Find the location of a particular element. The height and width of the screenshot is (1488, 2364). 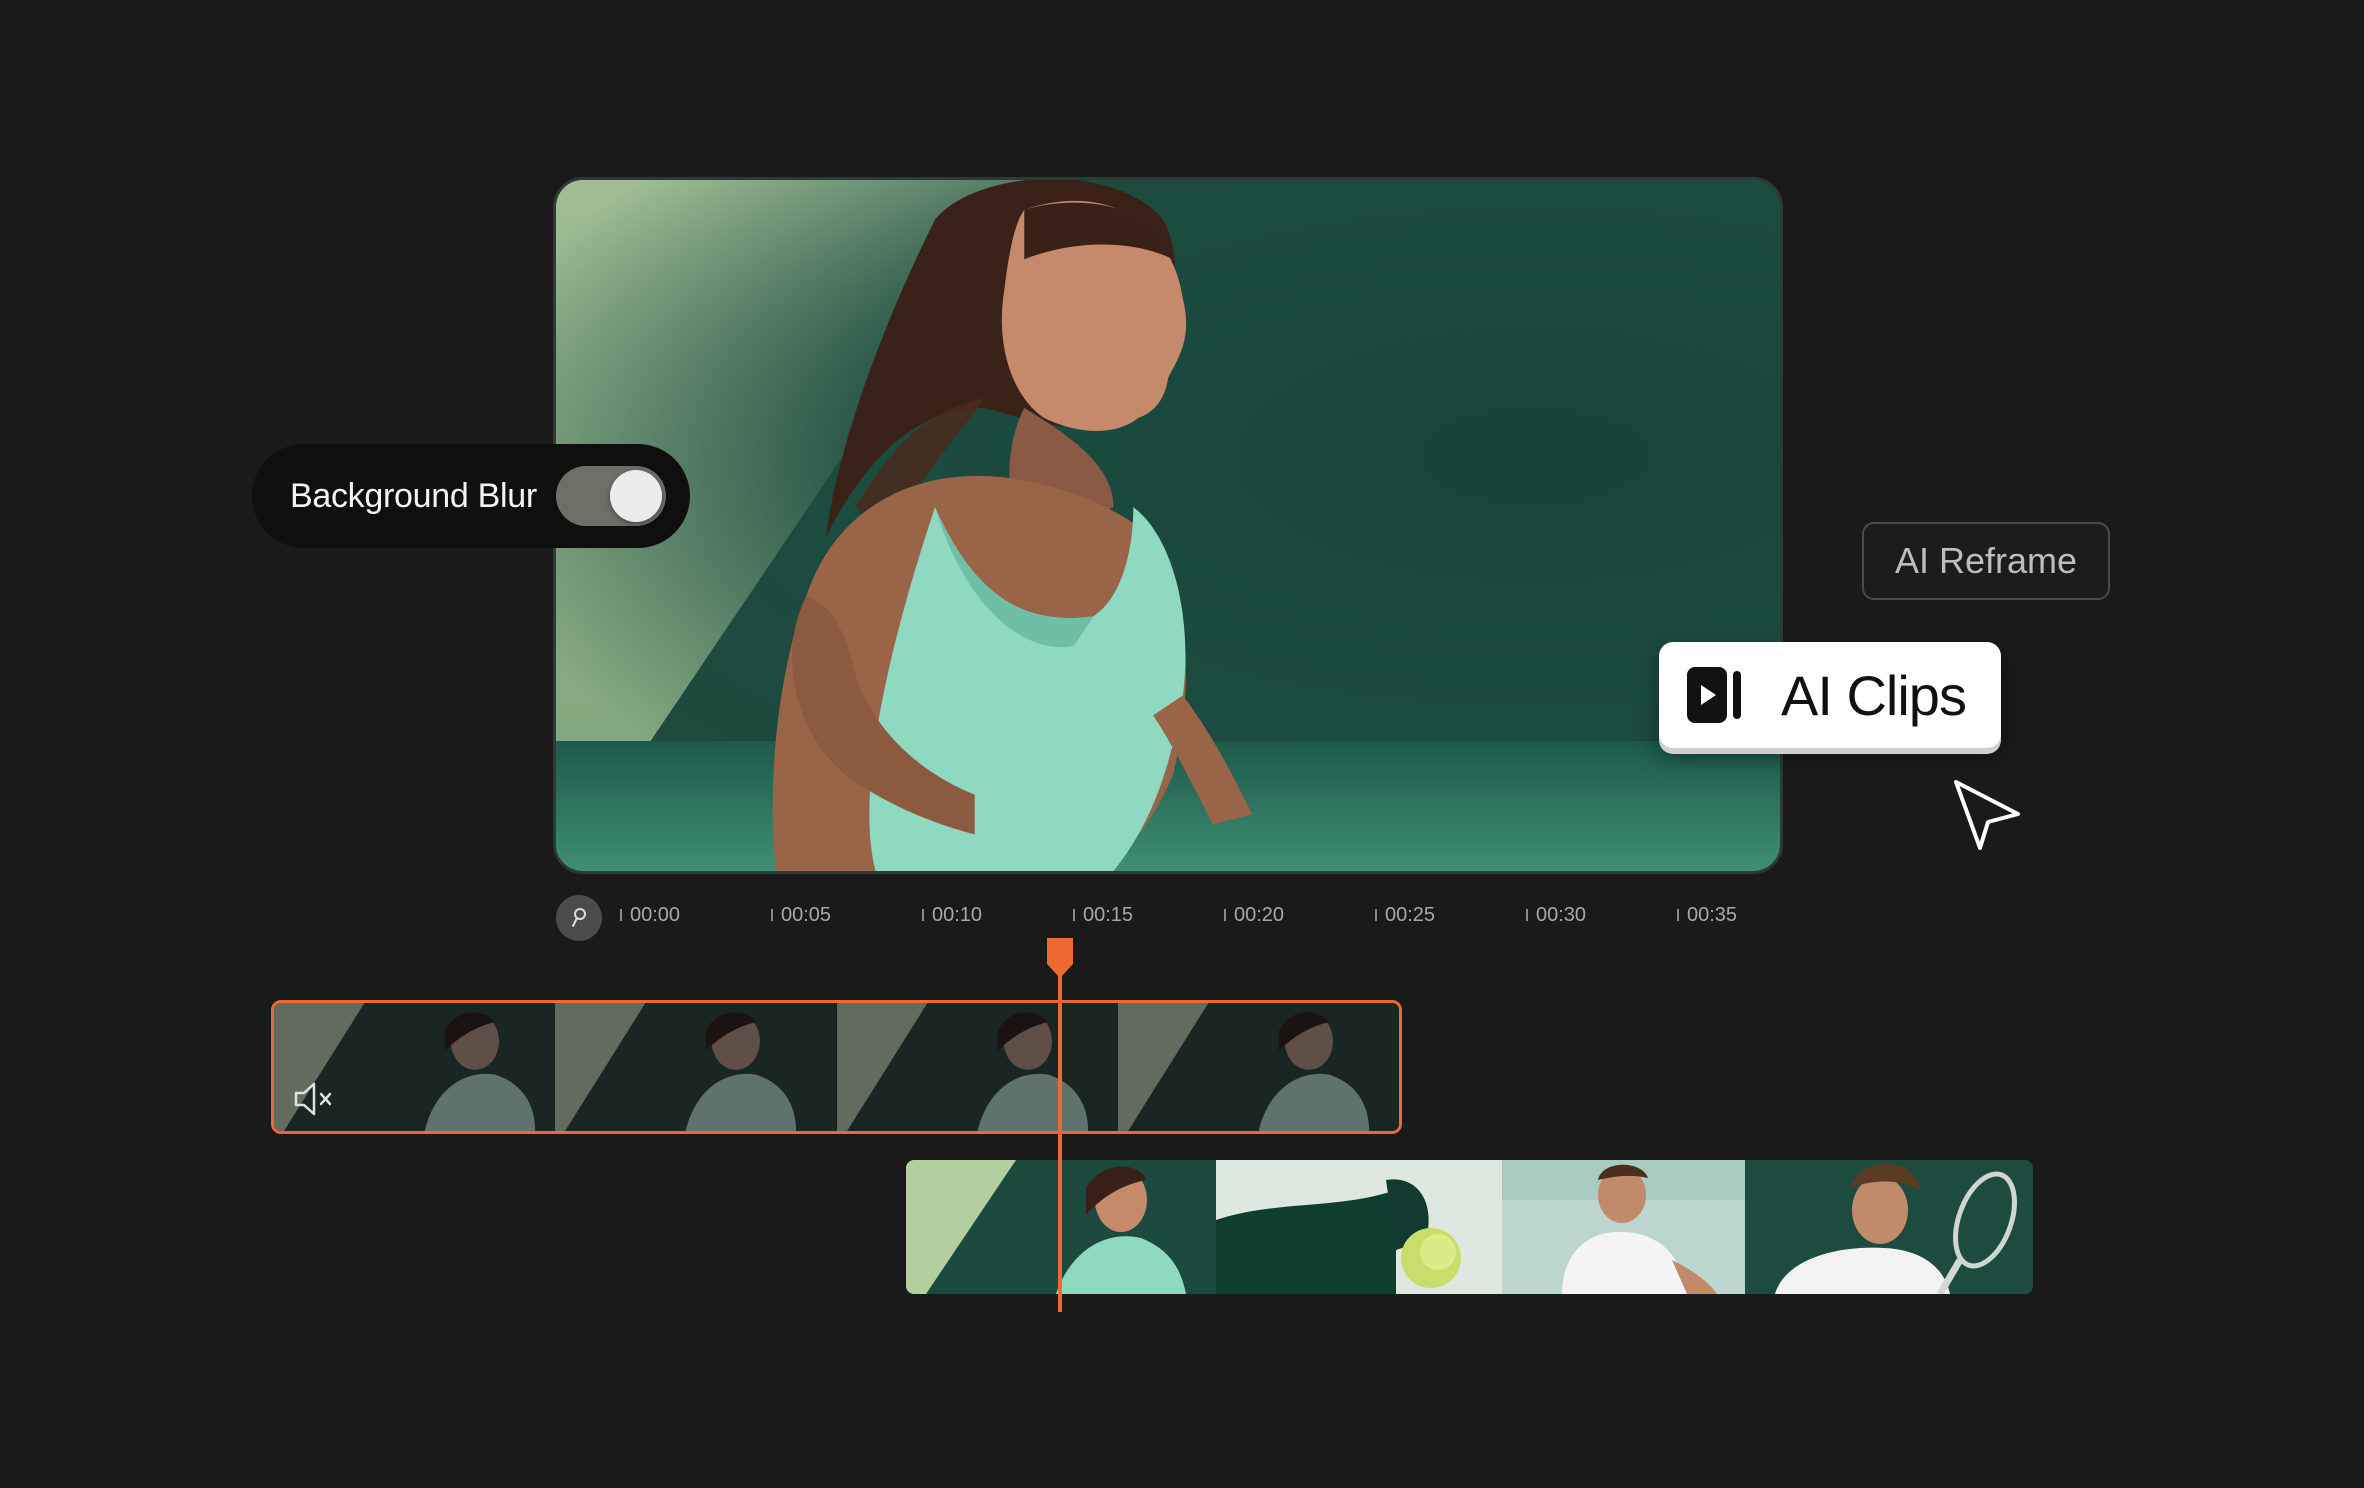

tick-label: 00:35 is located at coordinates (1707, 915).